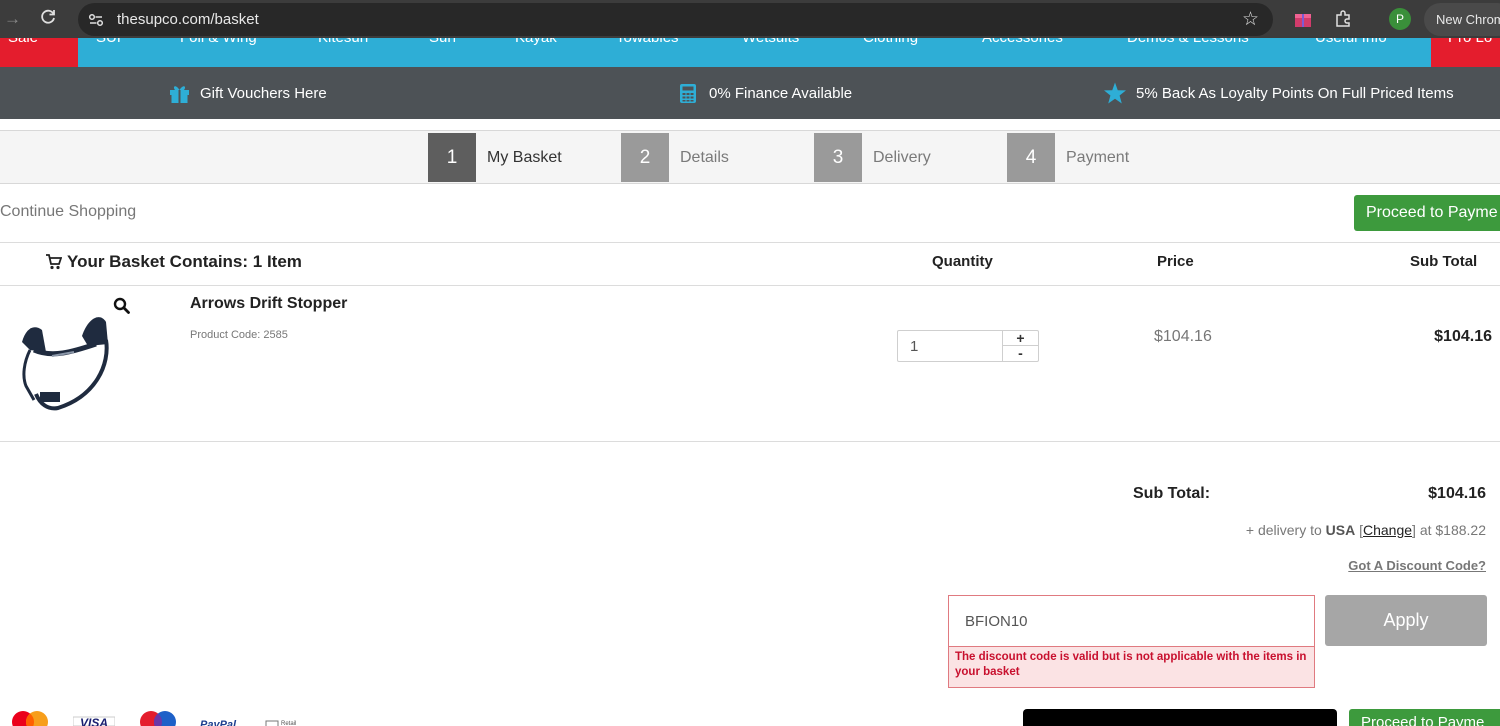 The width and height of the screenshot is (1500, 726). I want to click on step-delivery: 3 Delivery, so click(872, 157).